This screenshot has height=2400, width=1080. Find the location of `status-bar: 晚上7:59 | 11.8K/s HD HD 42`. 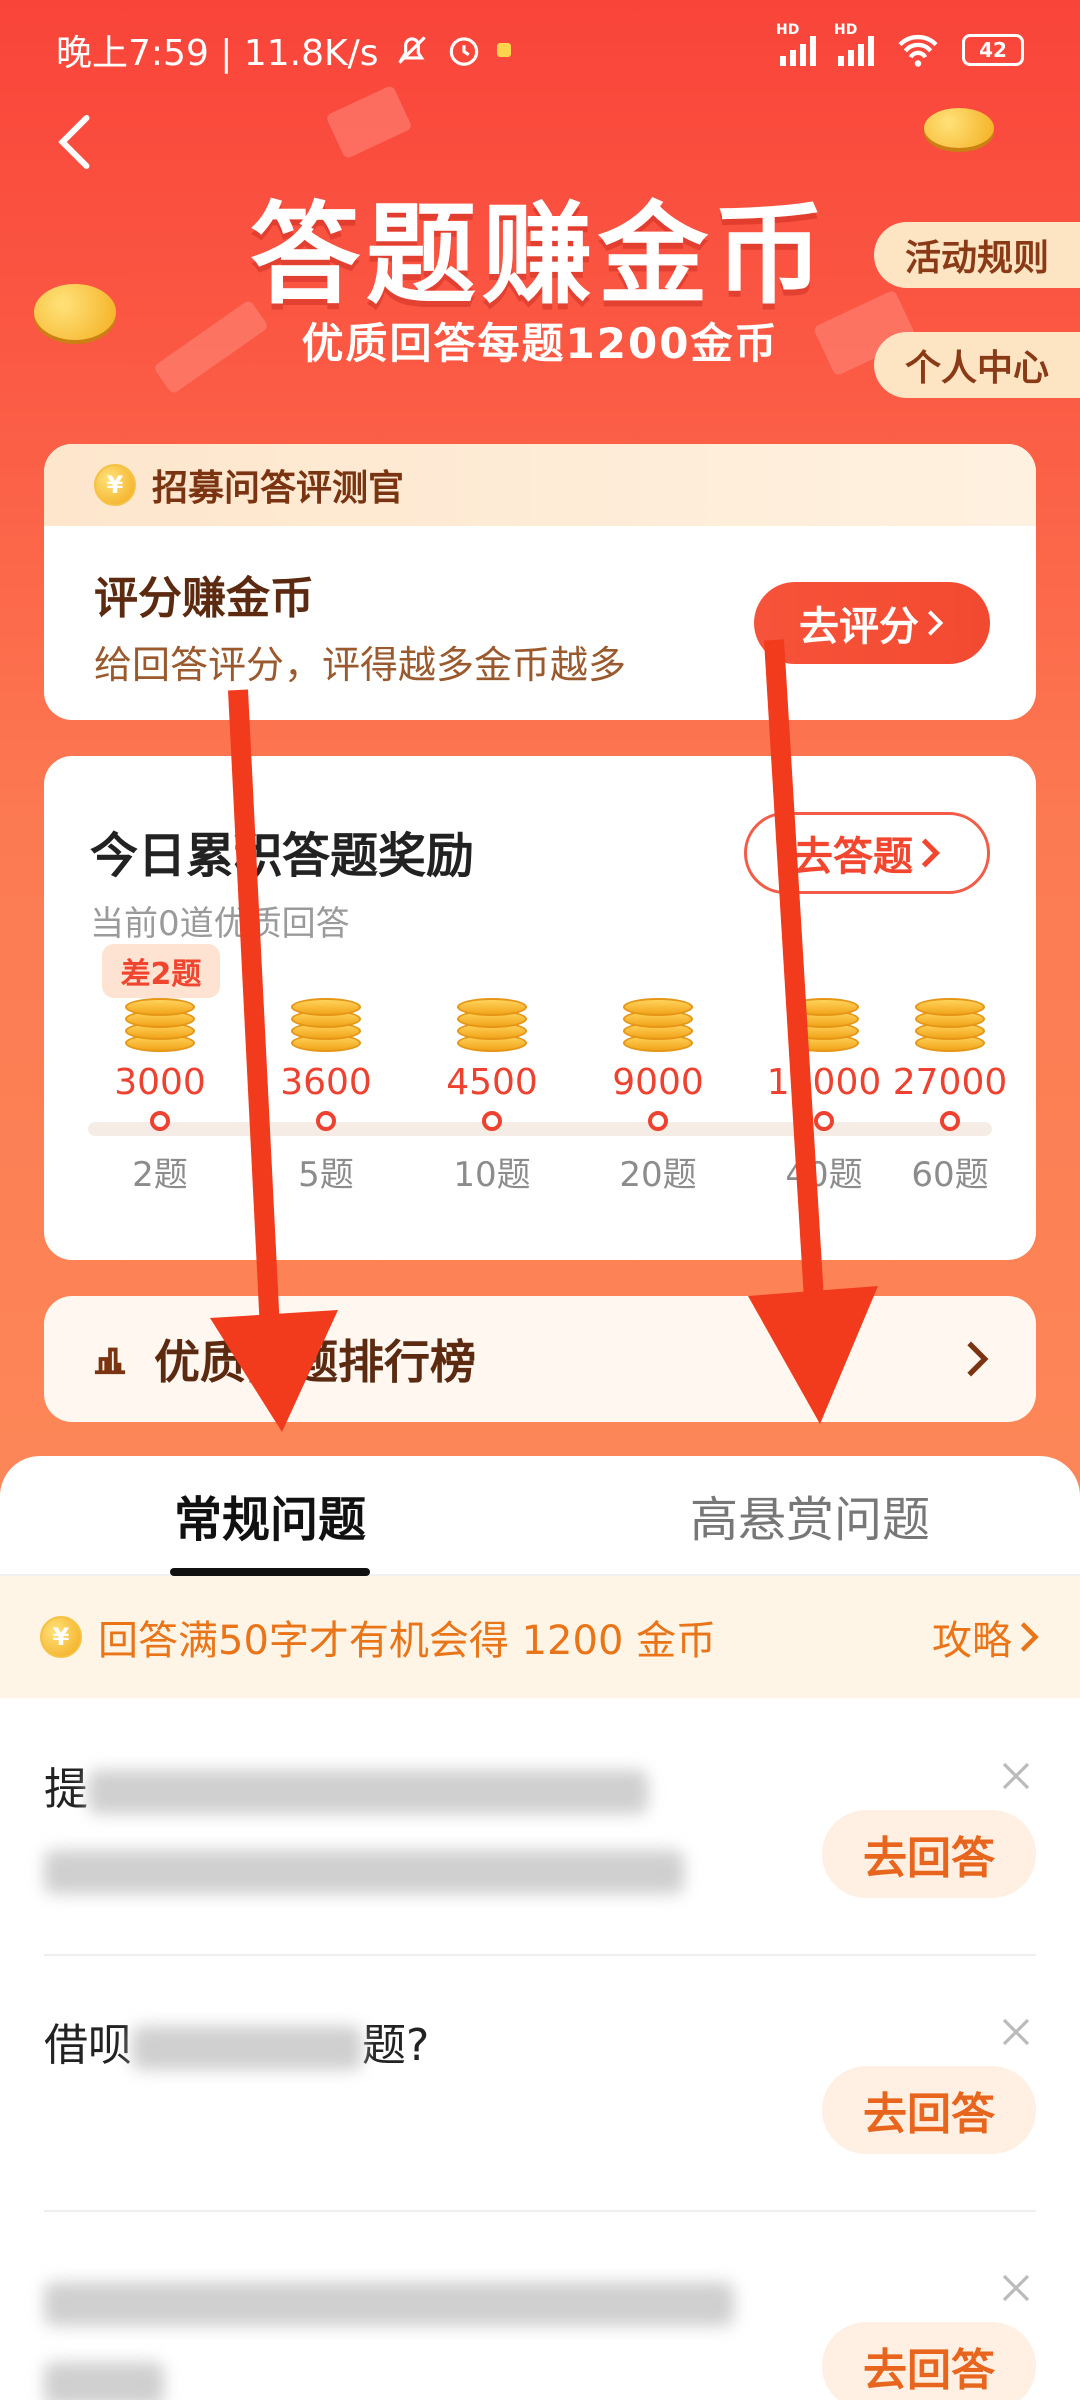

status-bar: 晚上7:59 | 11.8K/s HD HD 42 is located at coordinates (540, 50).